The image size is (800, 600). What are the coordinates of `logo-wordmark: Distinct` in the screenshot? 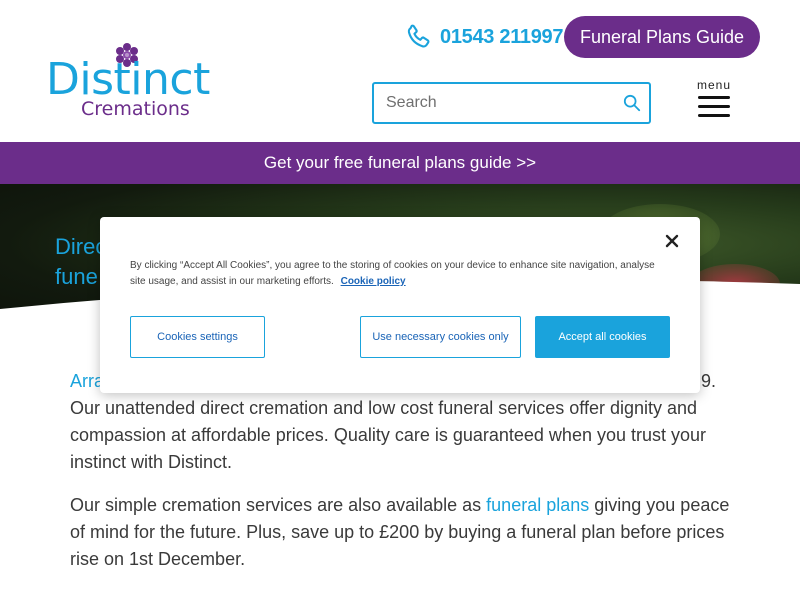 It's located at (128, 79).